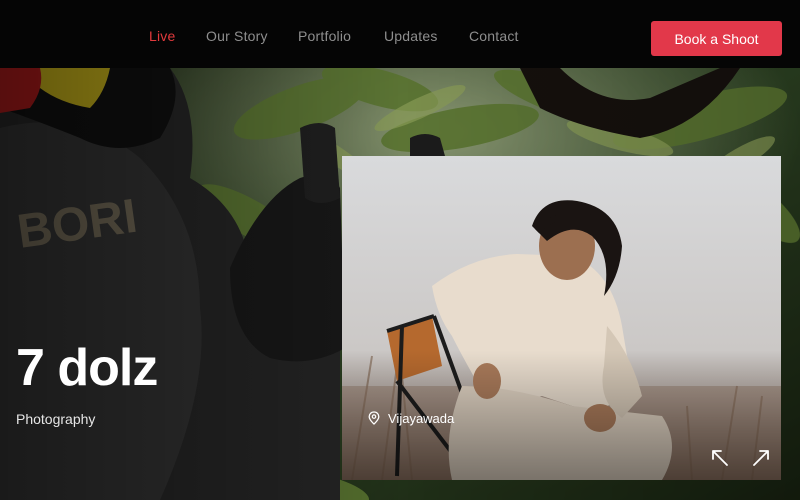  Describe the element at coordinates (494, 36) in the screenshot. I see `nav-item-contact: Contact` at that location.